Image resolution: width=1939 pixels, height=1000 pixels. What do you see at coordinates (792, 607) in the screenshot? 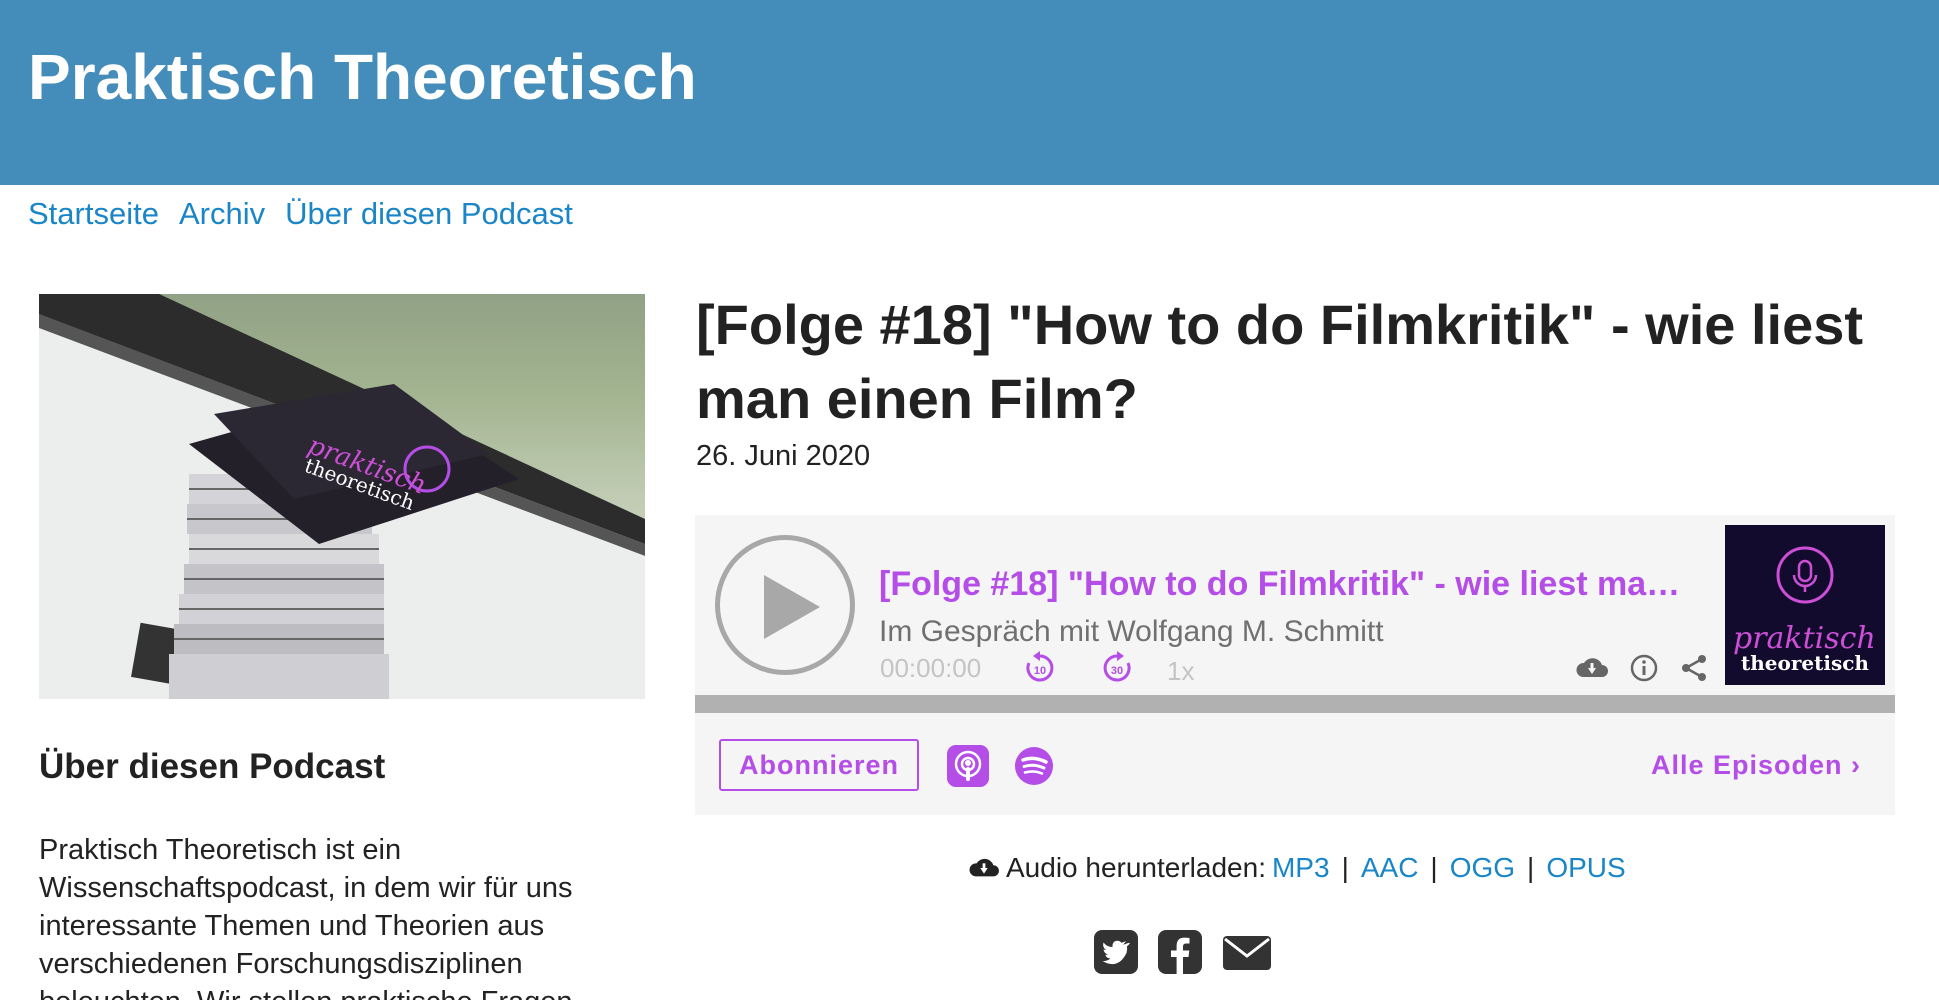
I see `play-icon` at bounding box center [792, 607].